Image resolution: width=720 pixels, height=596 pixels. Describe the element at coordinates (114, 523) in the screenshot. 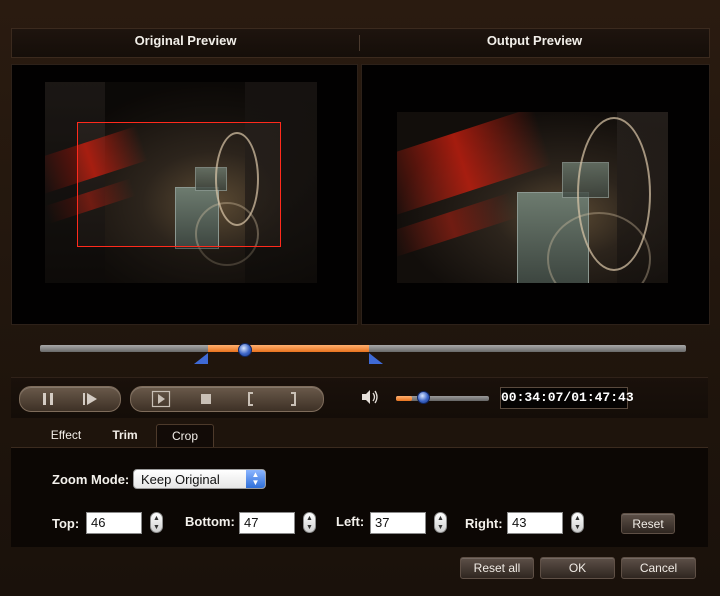

I see `top-field: 46` at that location.